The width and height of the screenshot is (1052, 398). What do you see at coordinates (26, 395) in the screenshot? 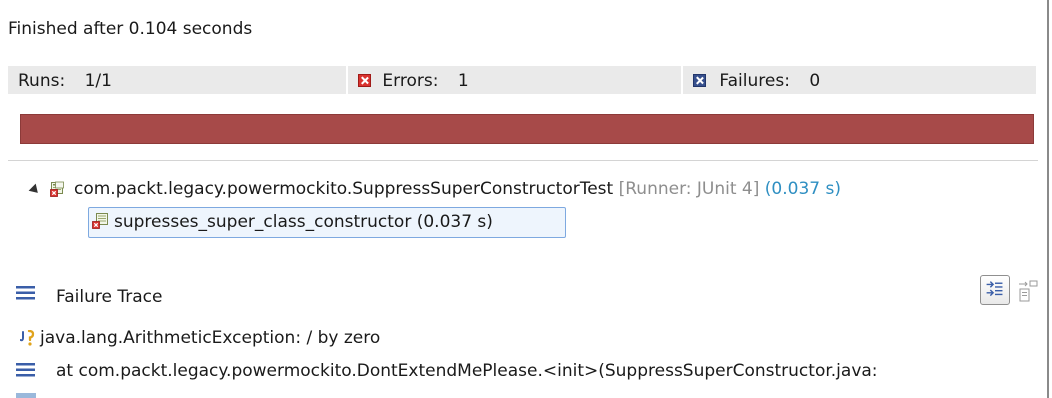
I see `next-frame-icon` at bounding box center [26, 395].